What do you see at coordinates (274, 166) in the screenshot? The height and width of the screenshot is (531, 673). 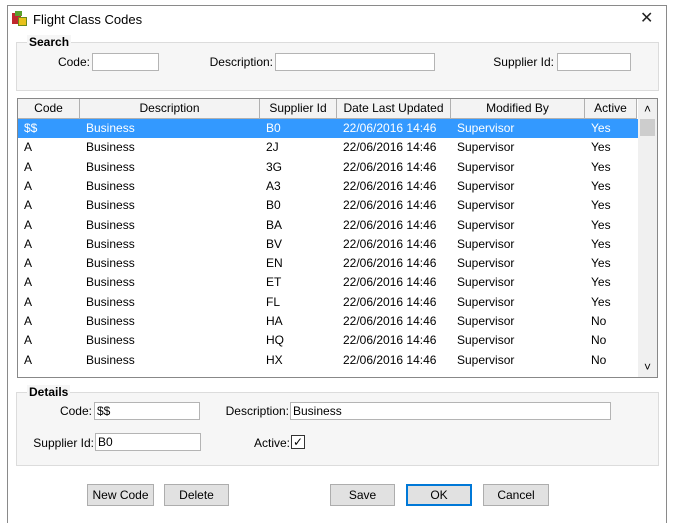 I see `cell-supplier-id: 3G` at bounding box center [274, 166].